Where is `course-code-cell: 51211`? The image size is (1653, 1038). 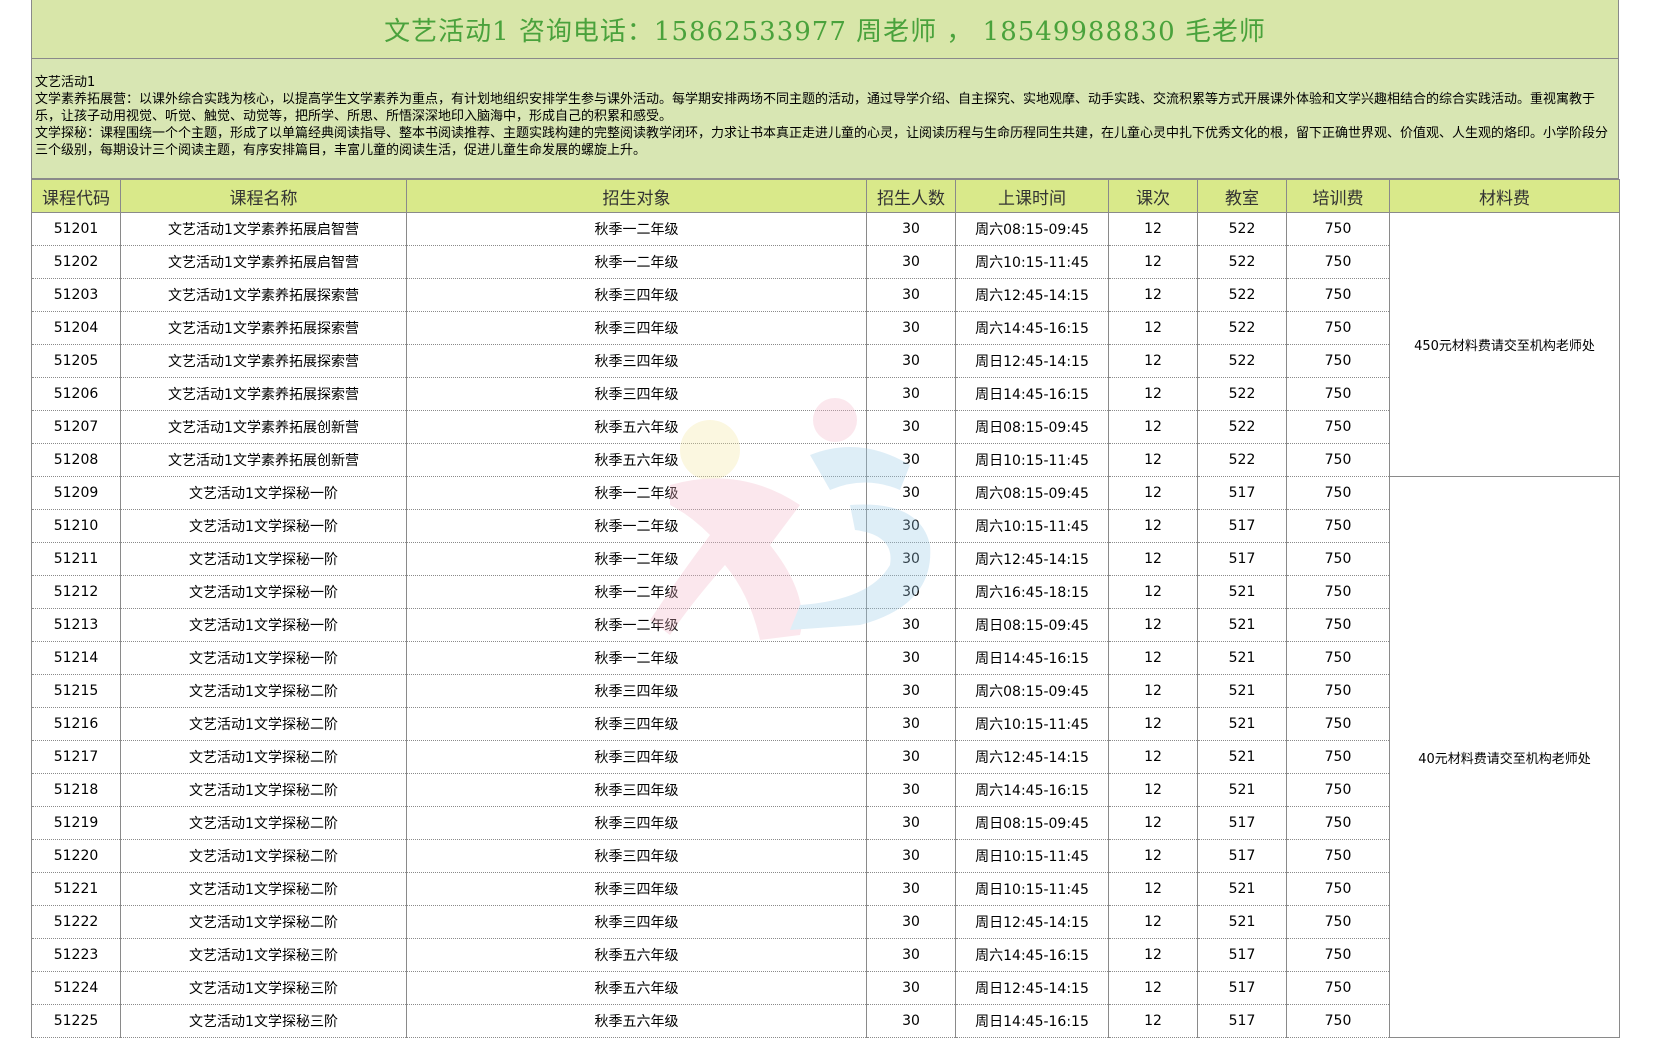
course-code-cell: 51211 is located at coordinates (76, 559).